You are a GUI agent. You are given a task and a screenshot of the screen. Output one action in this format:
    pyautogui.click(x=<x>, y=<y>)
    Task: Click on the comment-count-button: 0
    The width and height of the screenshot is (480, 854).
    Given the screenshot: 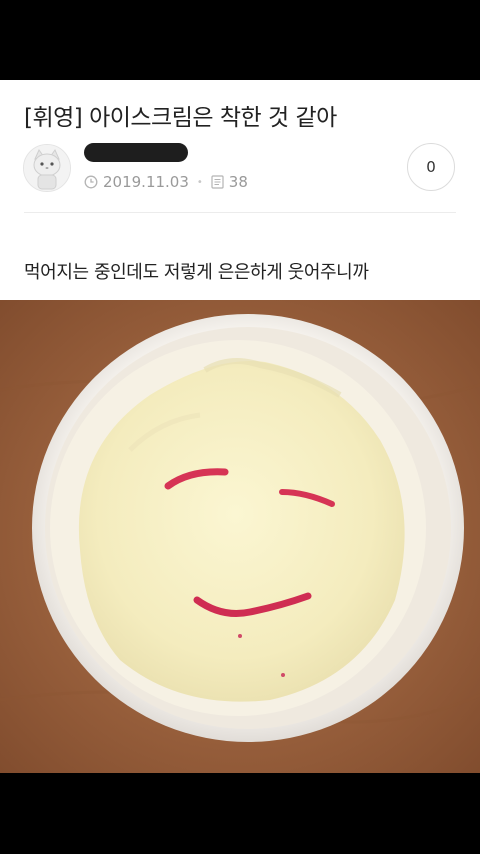 What is the action you would take?
    pyautogui.click(x=431, y=167)
    